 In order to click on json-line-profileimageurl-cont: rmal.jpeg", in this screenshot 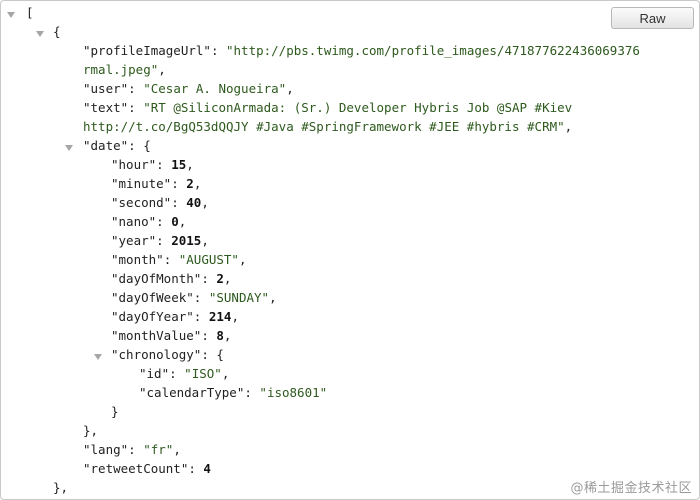, I will do `click(124, 69)`.